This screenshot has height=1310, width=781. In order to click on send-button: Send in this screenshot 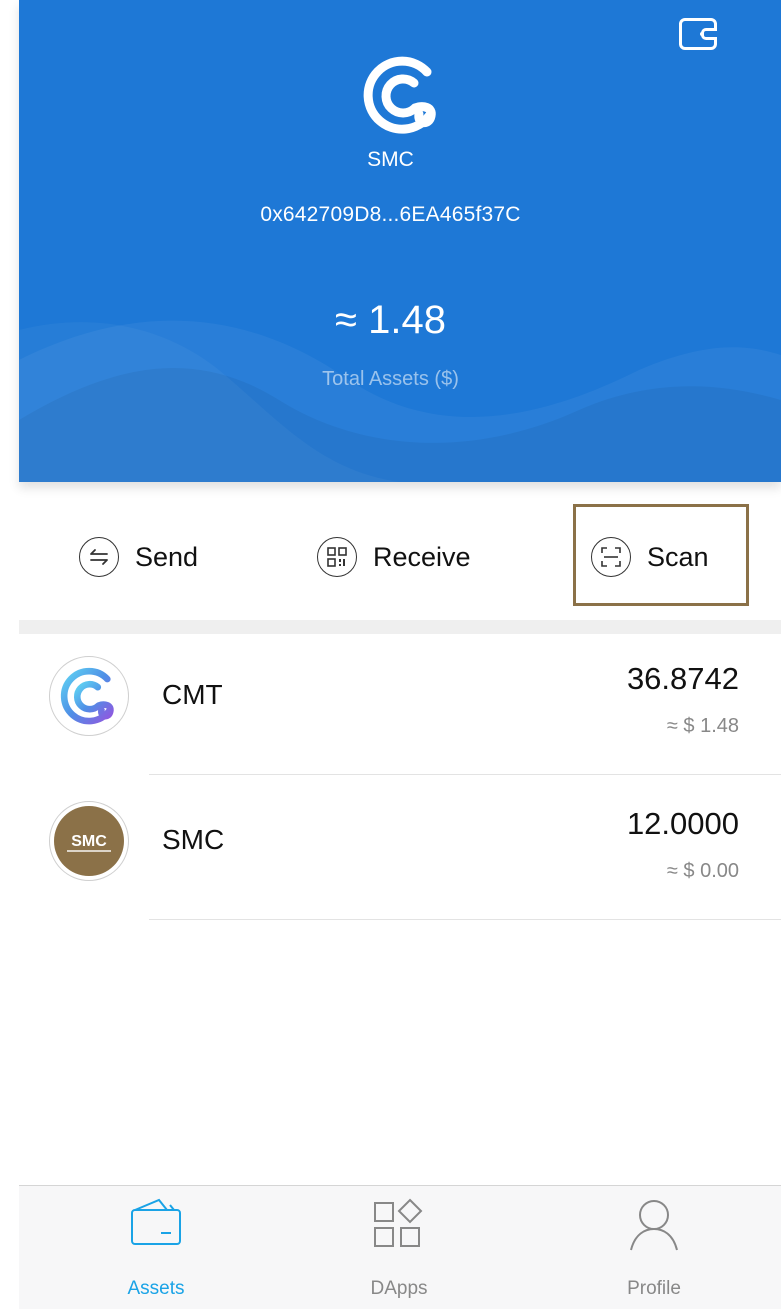, I will do `click(138, 557)`.